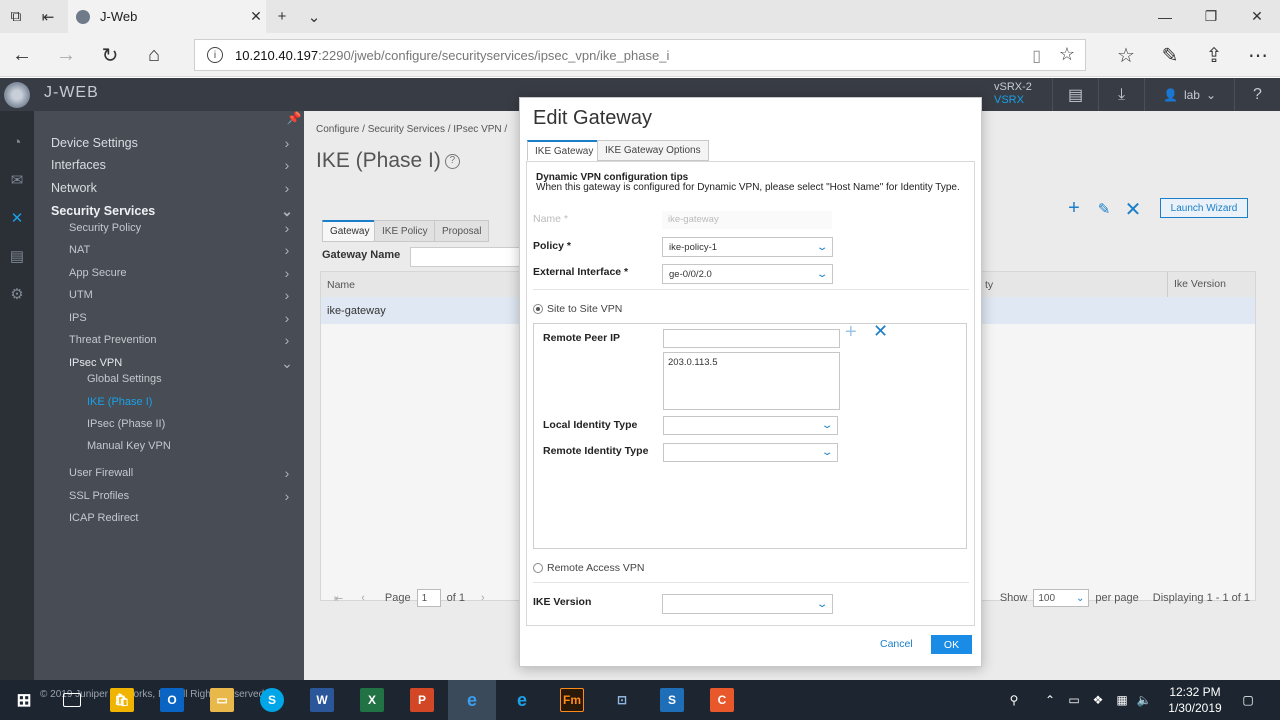 The width and height of the screenshot is (1280, 720). What do you see at coordinates (622, 700) in the screenshot?
I see `network-tool-icon: ⊡` at bounding box center [622, 700].